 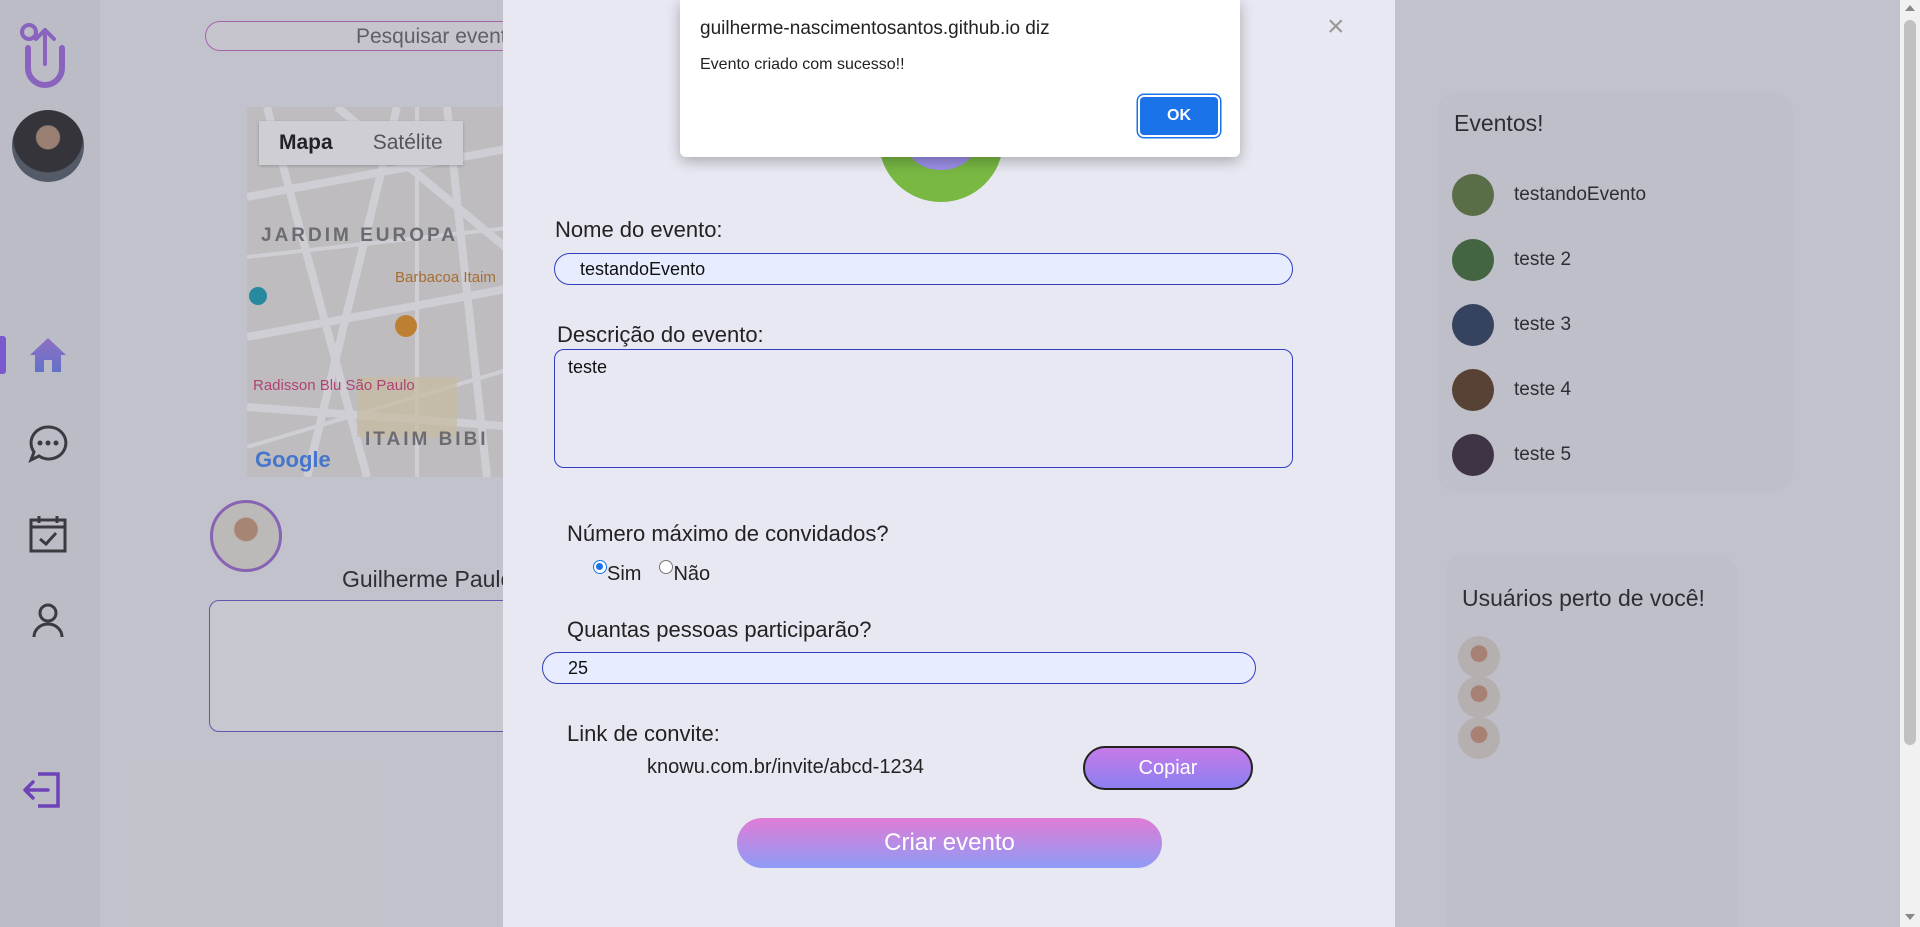 I want to click on radio-yes, so click(x=600, y=566).